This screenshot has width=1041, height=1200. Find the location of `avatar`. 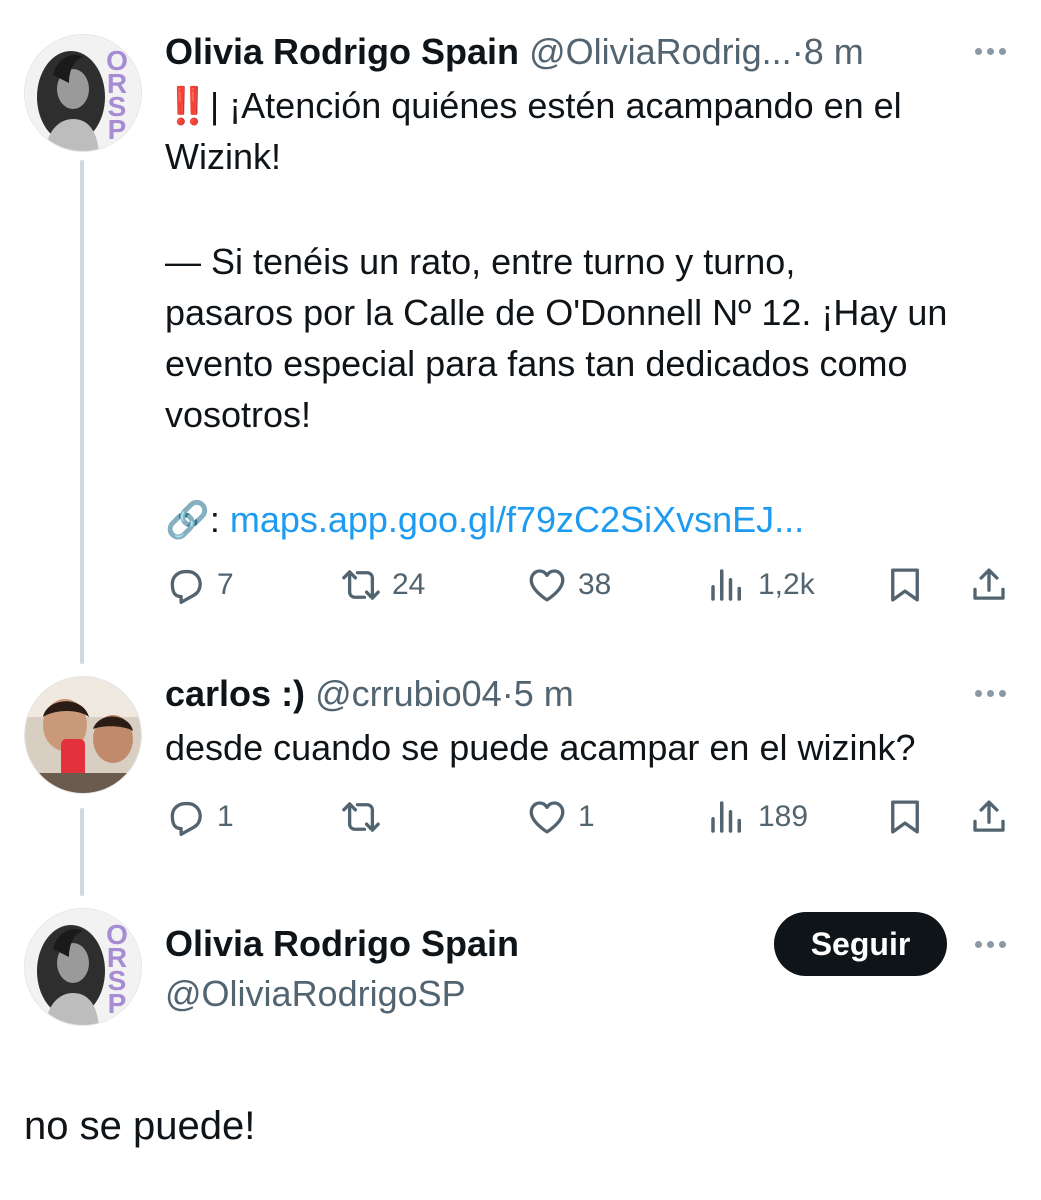

avatar is located at coordinates (83, 735).